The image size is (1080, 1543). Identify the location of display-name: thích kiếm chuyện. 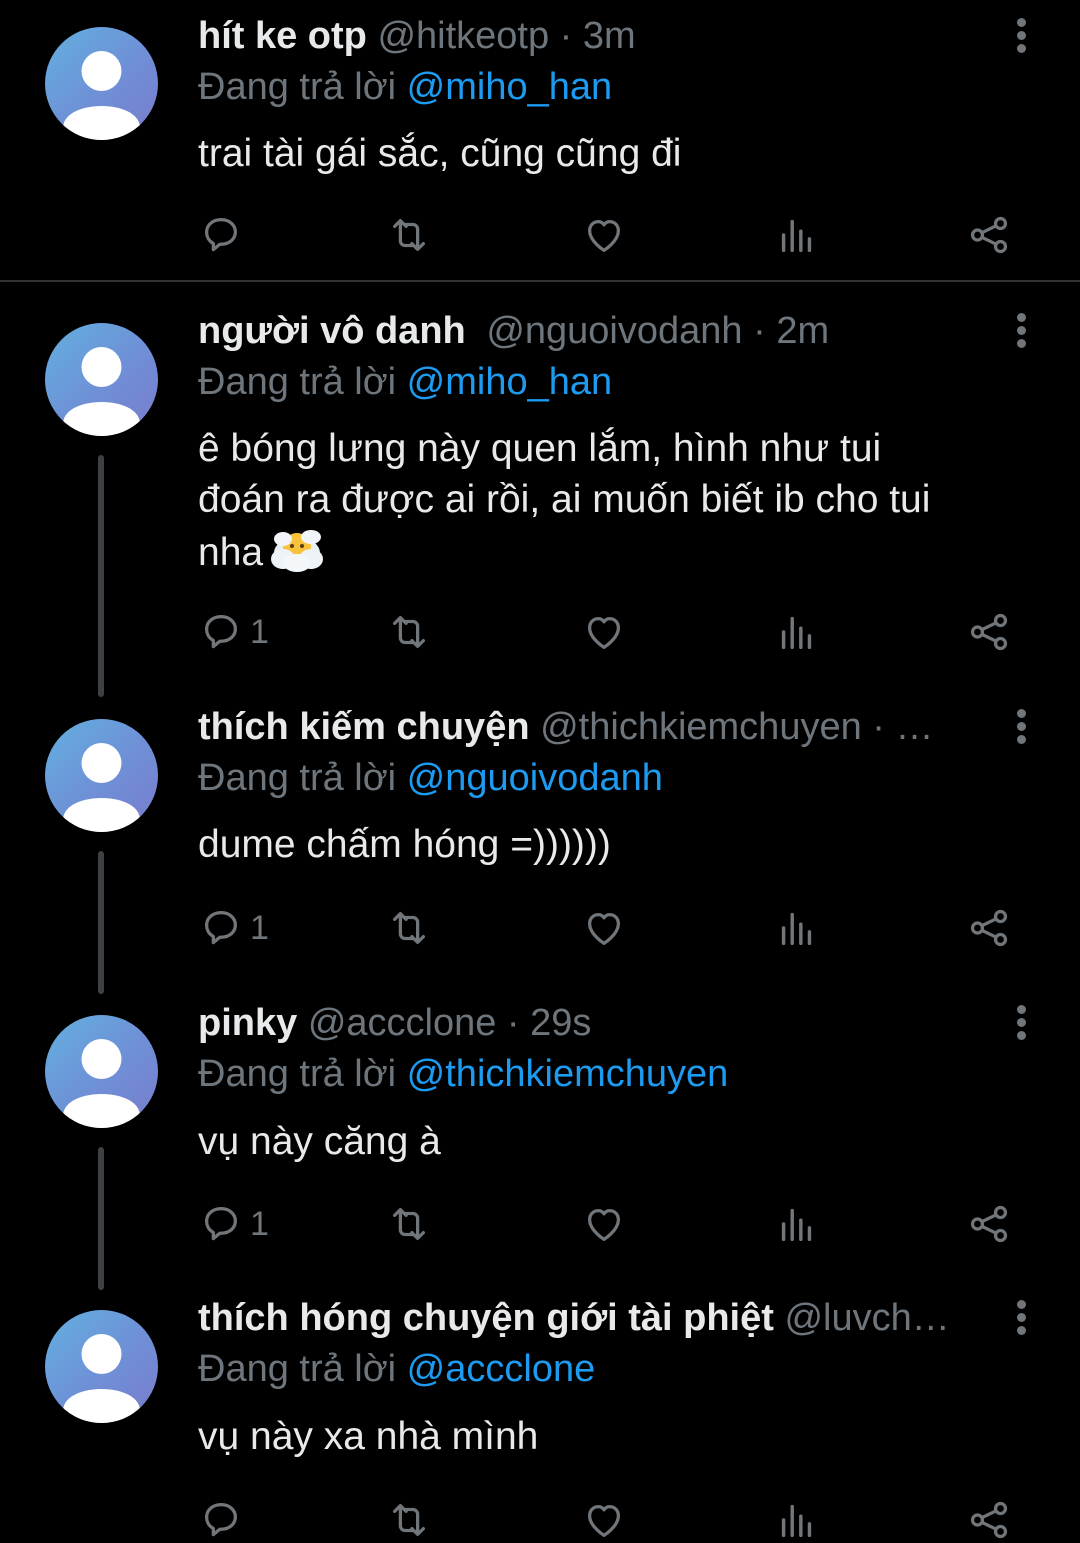
(364, 727).